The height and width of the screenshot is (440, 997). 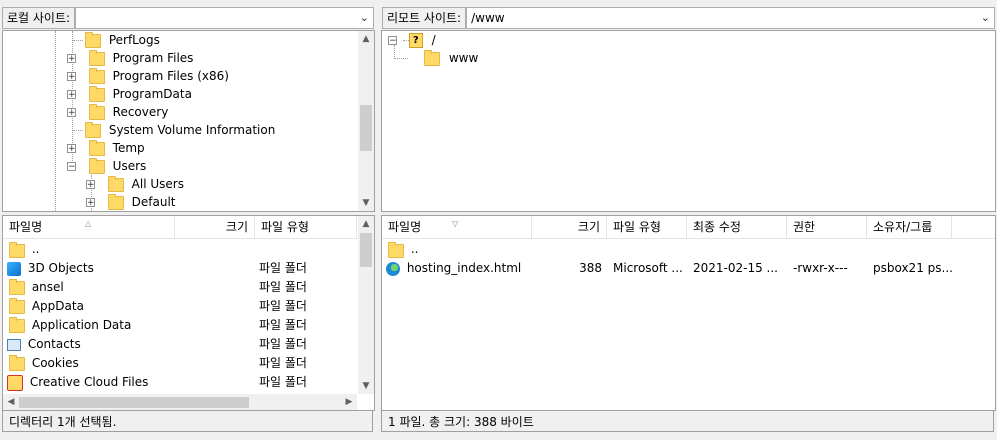 I want to click on contacts-icon, so click(x=14, y=344).